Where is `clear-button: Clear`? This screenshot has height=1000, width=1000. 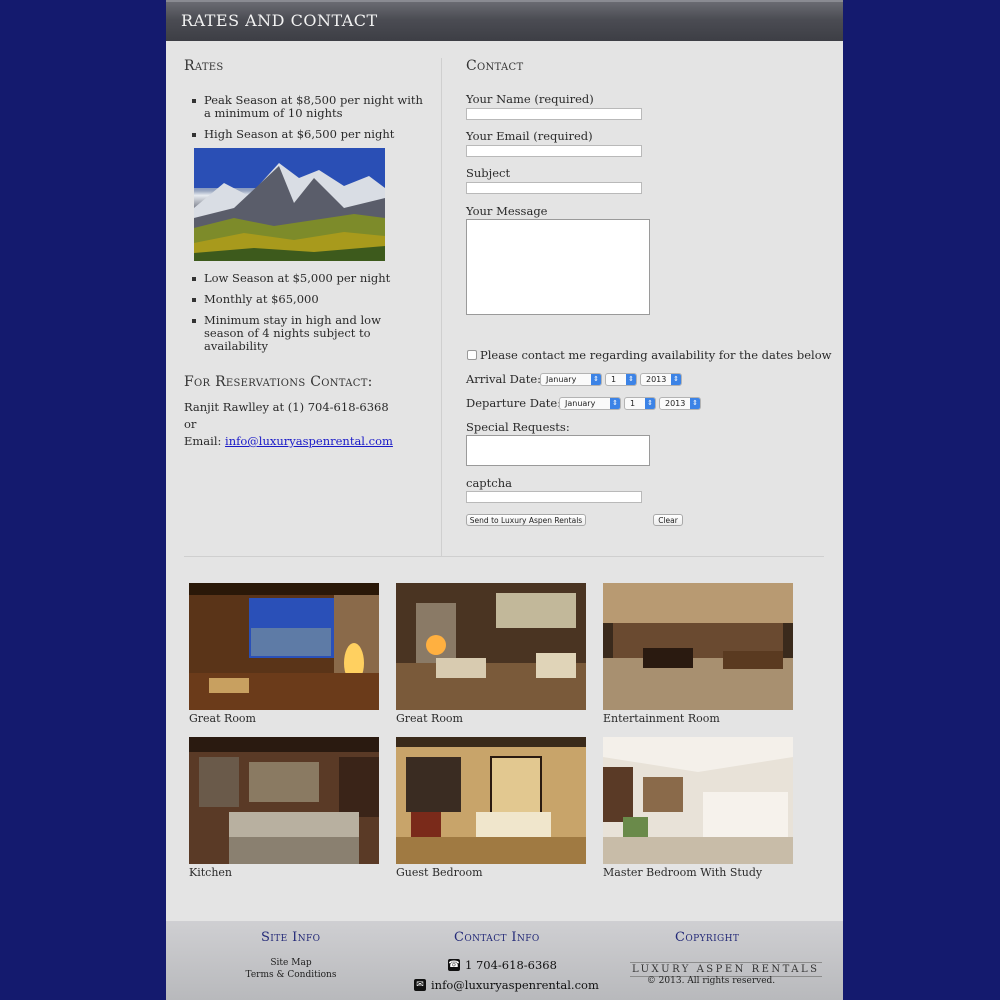 clear-button: Clear is located at coordinates (668, 520).